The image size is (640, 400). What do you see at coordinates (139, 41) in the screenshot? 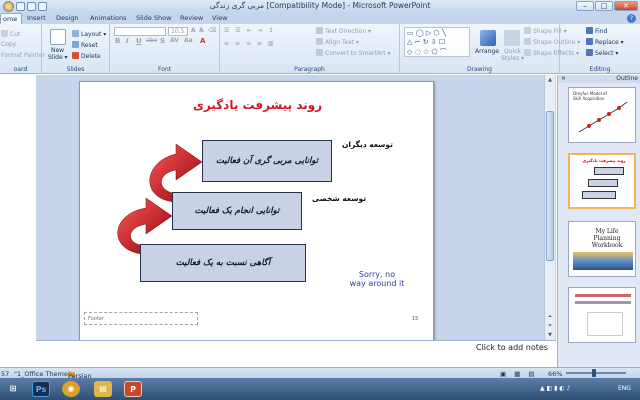
I see `underline-button: U` at bounding box center [139, 41].